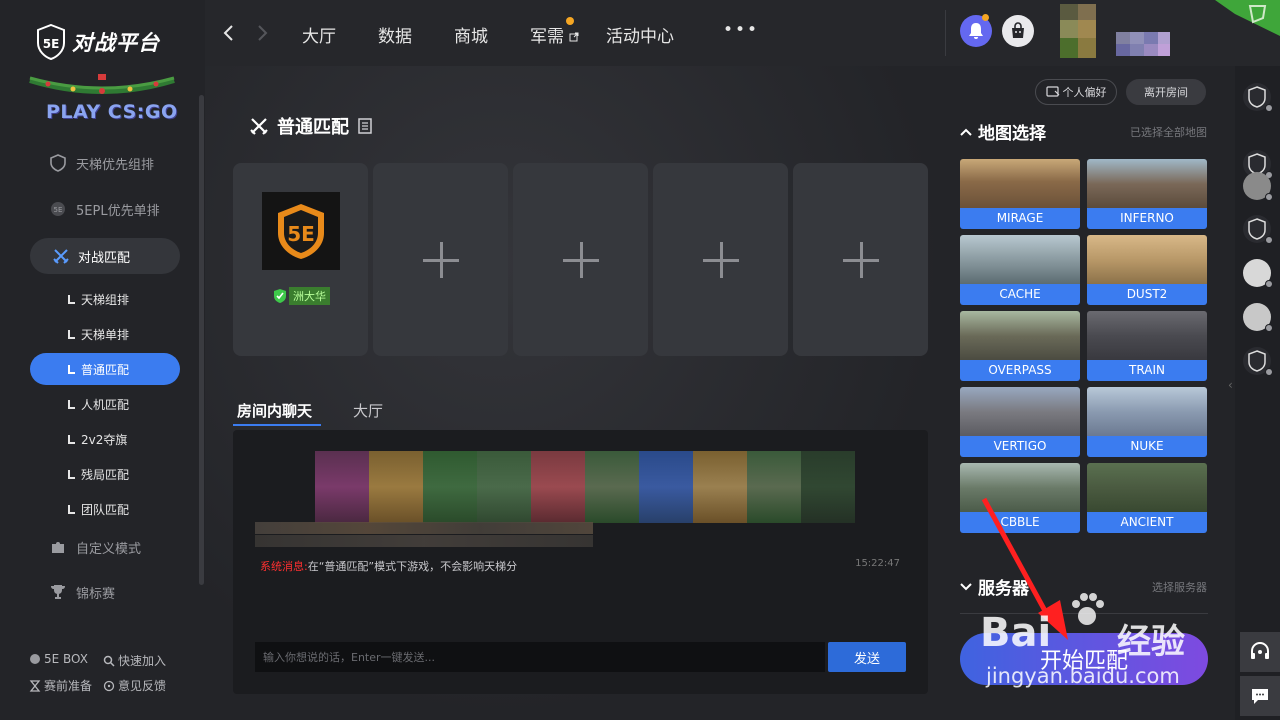 This screenshot has width=1280, height=720. What do you see at coordinates (105, 256) in the screenshot?
I see `sidebar-item-match: 对战匹配` at bounding box center [105, 256].